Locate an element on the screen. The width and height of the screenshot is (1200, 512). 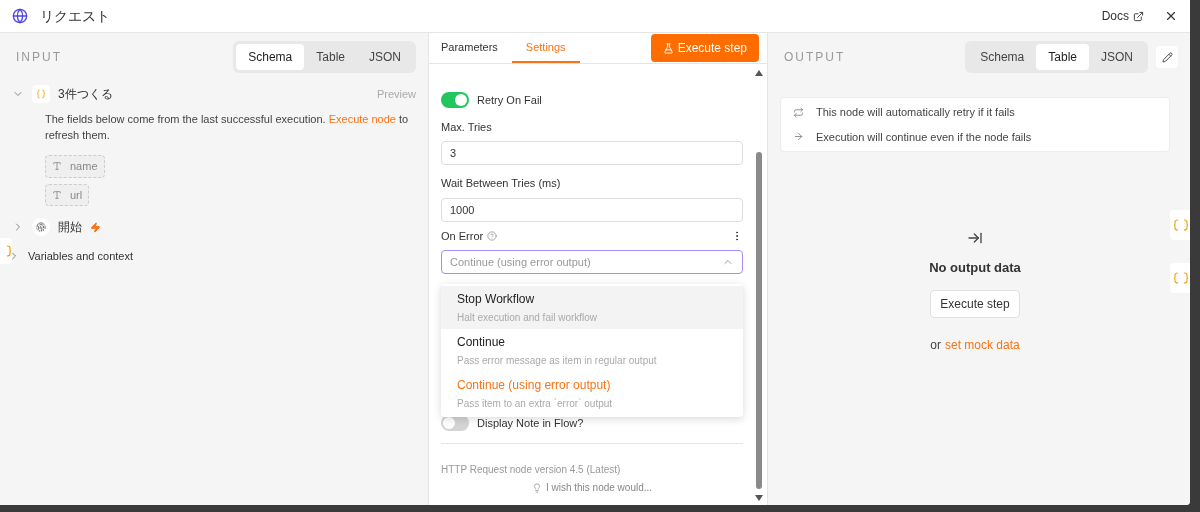
lightbulb-icon is located at coordinates (536, 487).